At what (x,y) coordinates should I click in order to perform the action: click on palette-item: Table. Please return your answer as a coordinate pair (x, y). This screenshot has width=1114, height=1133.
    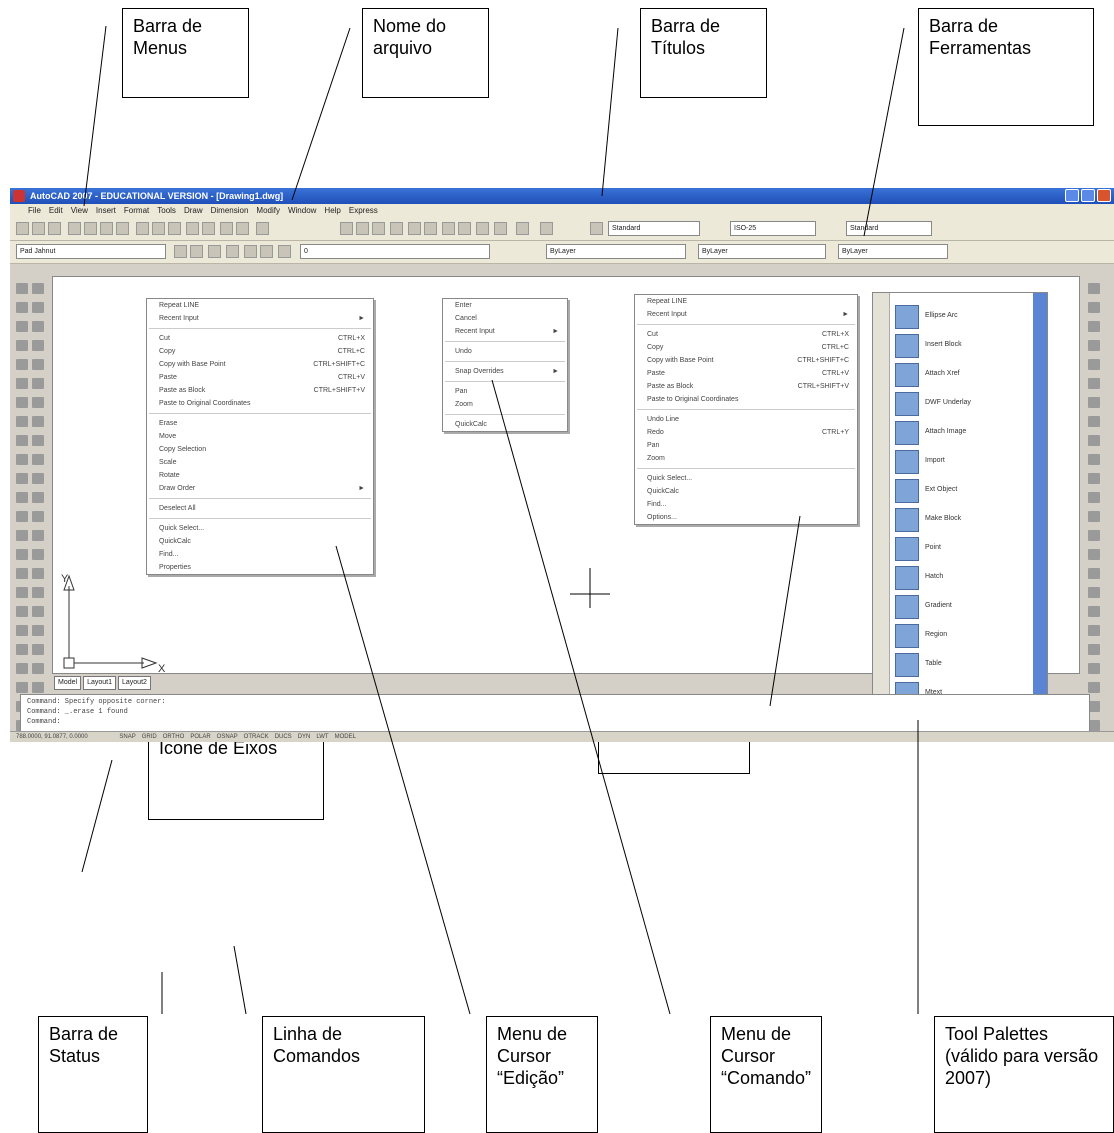
    Looking at the image, I should click on (960, 665).